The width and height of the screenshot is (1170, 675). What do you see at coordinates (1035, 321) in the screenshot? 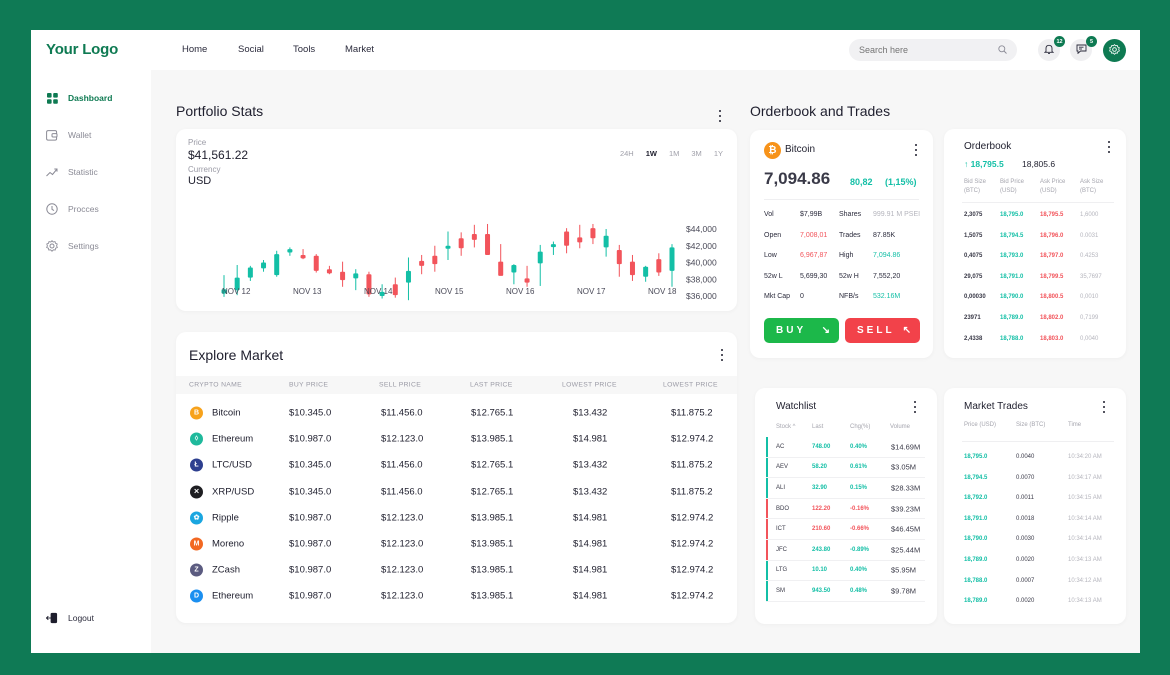
I see `orderbook-row: 23971 18,789.0 18,802.0 0,7199` at bounding box center [1035, 321].